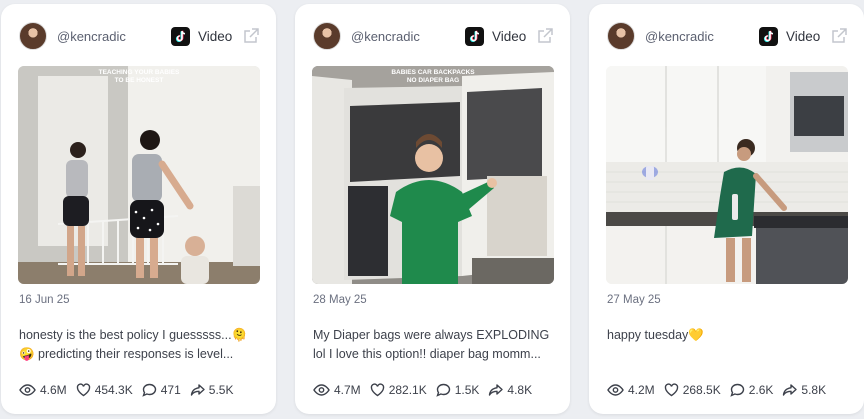 The height and width of the screenshot is (419, 864). I want to click on comments-count: 1.5K, so click(467, 390).